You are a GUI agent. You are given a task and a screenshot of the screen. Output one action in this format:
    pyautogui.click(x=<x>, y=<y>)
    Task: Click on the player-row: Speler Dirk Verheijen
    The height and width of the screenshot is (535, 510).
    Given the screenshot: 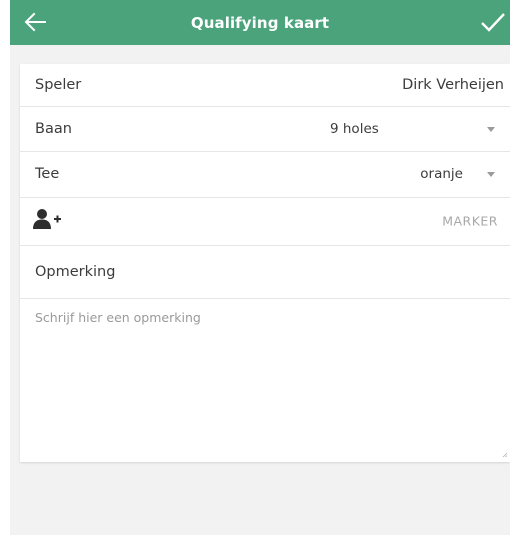 What is the action you would take?
    pyautogui.click(x=265, y=85)
    